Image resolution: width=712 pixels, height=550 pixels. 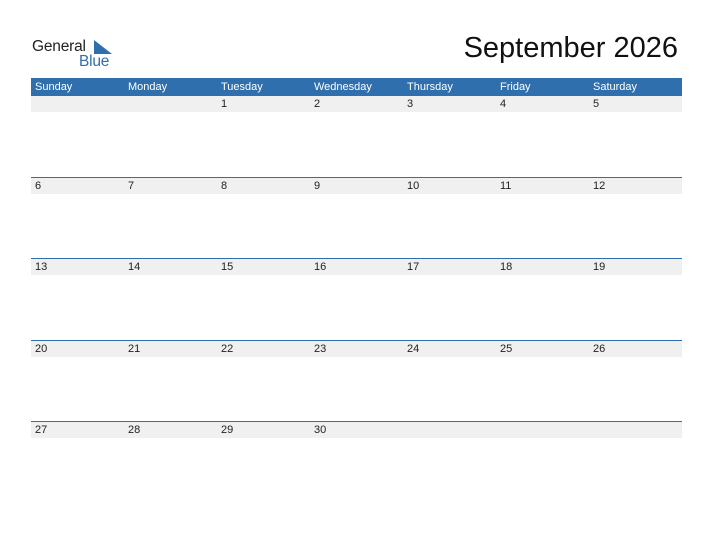 What do you see at coordinates (317, 185) in the screenshot?
I see `day-number: 9` at bounding box center [317, 185].